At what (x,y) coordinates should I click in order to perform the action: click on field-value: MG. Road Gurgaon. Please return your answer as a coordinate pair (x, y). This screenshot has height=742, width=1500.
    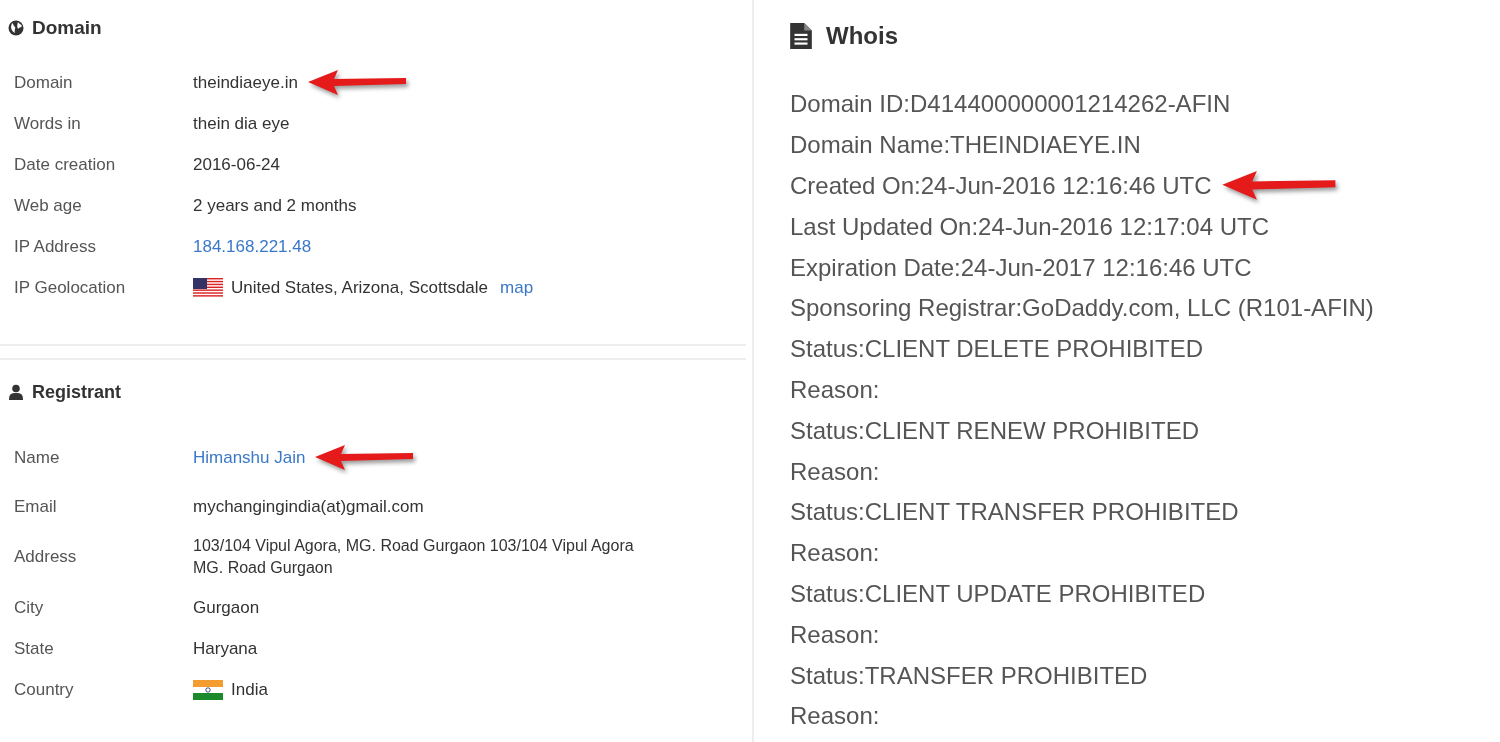
    Looking at the image, I should click on (263, 568).